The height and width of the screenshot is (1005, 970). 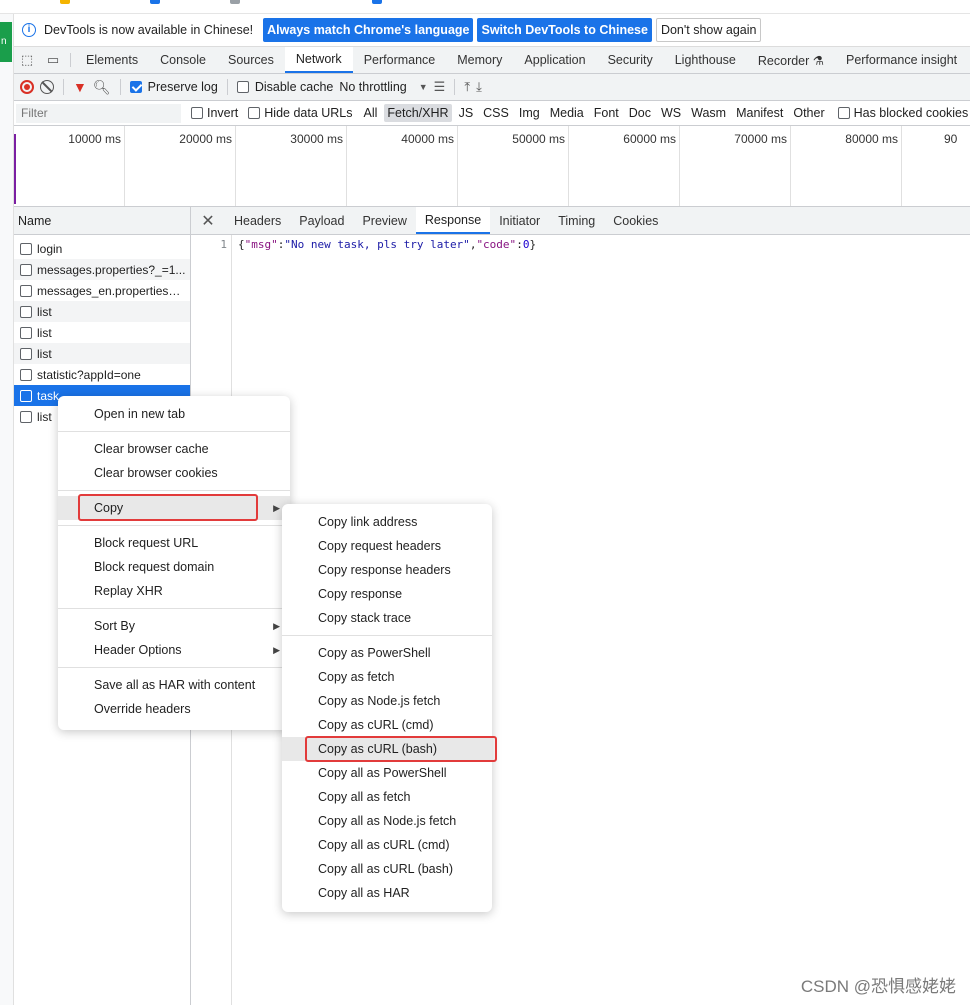 I want to click on menu-item-clear-cache: Clear browser cache, so click(x=174, y=449).